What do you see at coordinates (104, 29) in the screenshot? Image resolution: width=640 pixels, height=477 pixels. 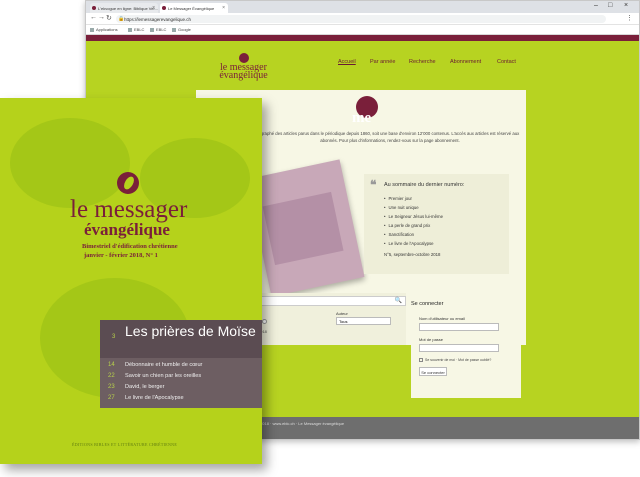 I see `bookmark-apps: Applications` at bounding box center [104, 29].